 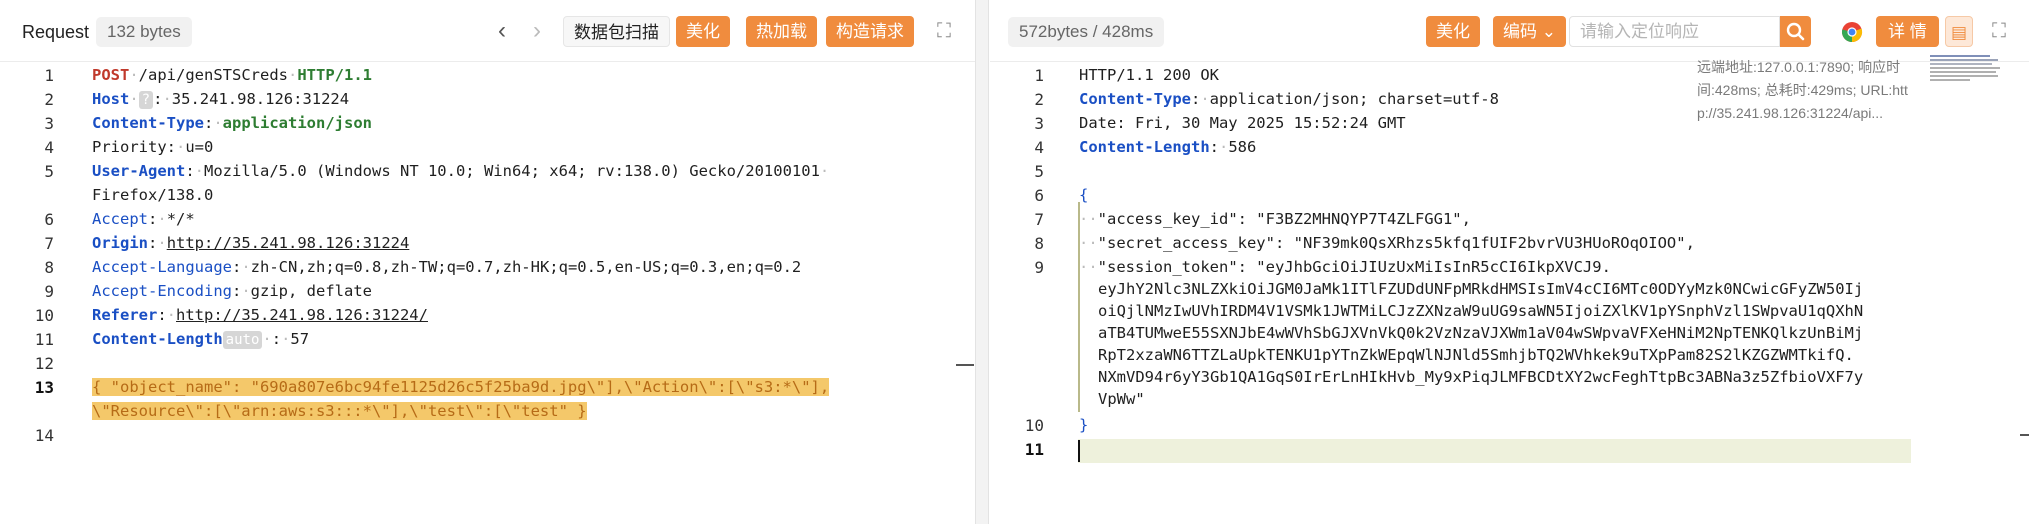 I want to click on line-number: 12, so click(x=44, y=363).